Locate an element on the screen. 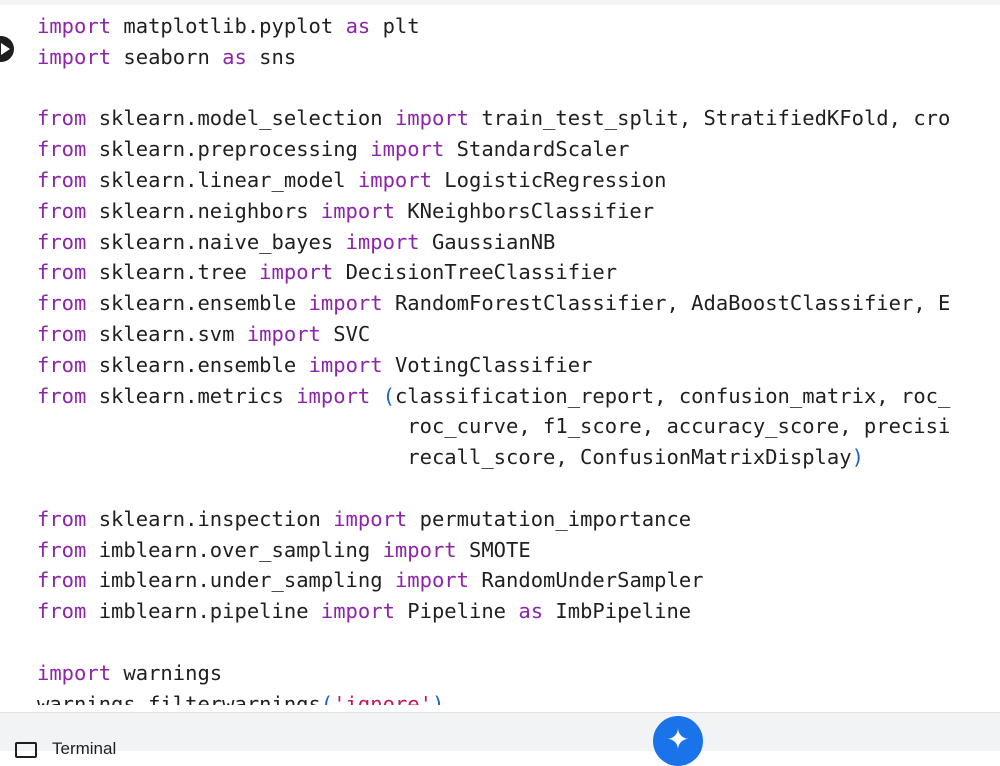 Image resolution: width=1000 pixels, height=766 pixels. code-token: sklearn.inspection is located at coordinates (210, 518).